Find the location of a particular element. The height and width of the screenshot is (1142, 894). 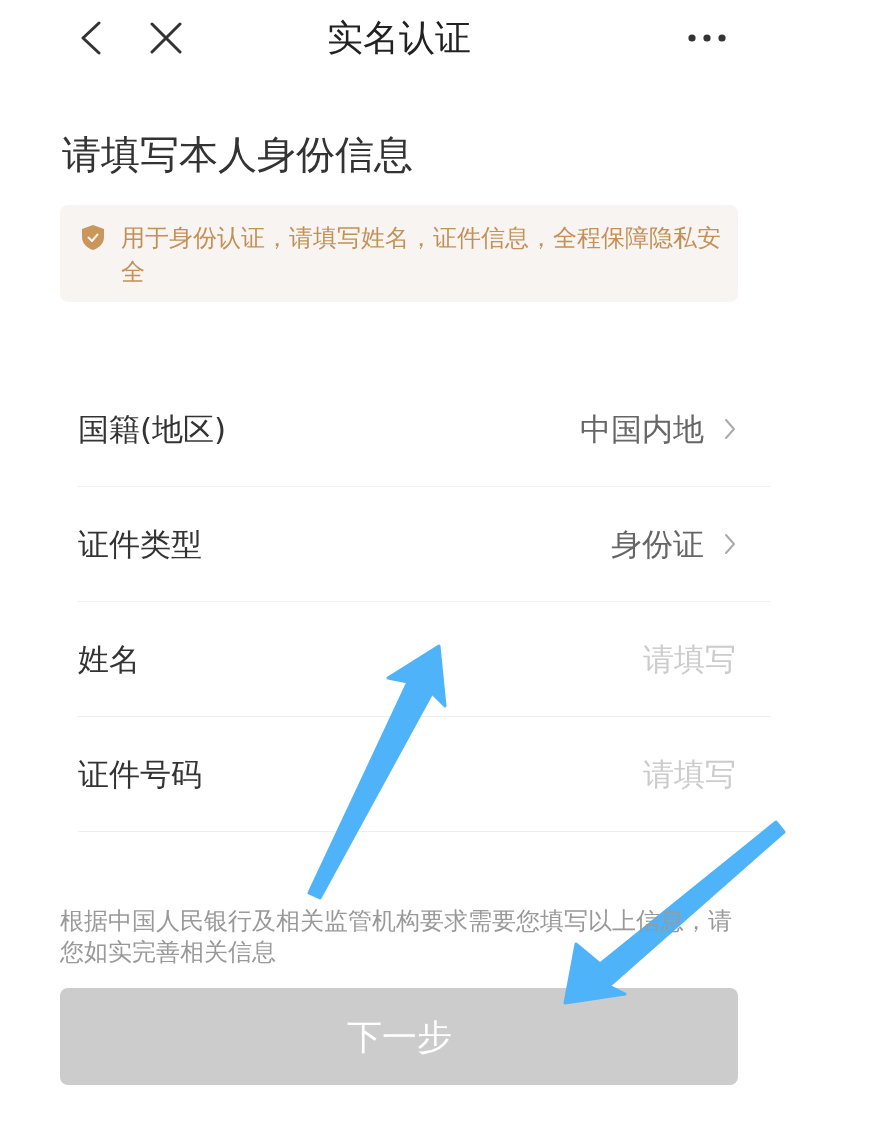

select-value: 身份证 is located at coordinates (673, 544).